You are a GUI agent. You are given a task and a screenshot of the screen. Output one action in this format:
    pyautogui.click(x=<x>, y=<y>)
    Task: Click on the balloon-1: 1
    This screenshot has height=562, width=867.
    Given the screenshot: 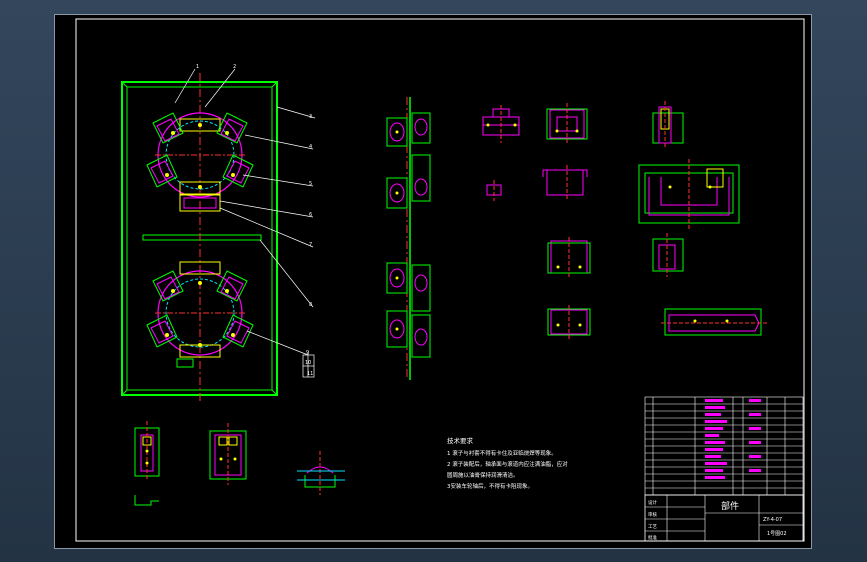 What is the action you would take?
    pyautogui.click(x=197, y=67)
    